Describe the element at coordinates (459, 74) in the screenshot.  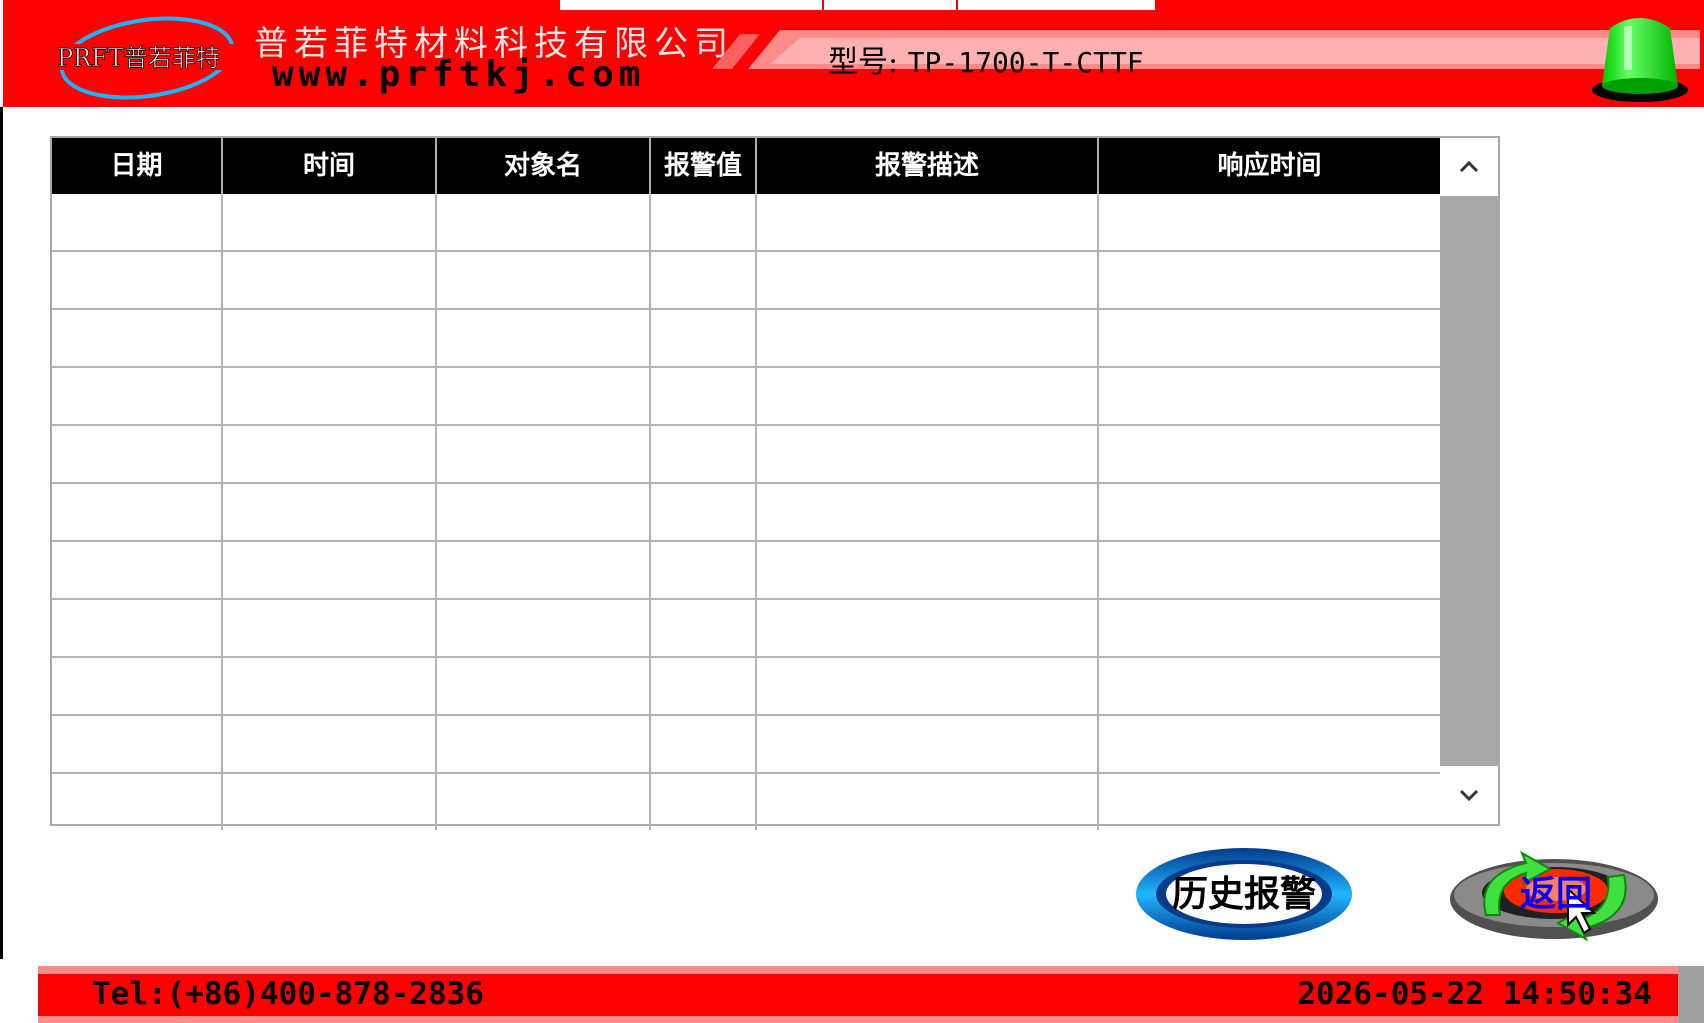
I see `company-website: www.prftkj.com` at that location.